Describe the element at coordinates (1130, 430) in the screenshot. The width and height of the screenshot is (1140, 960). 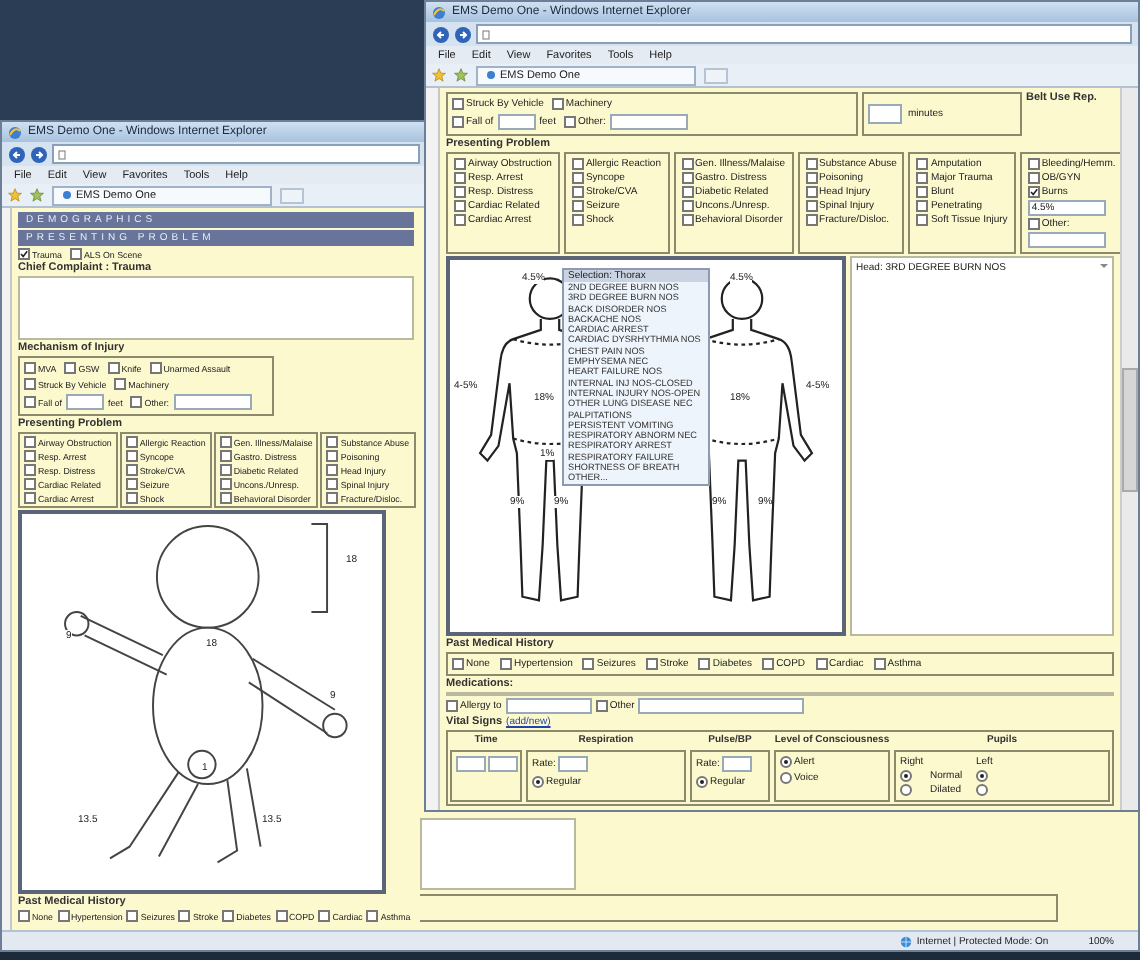
I see `scroll-thumb` at that location.